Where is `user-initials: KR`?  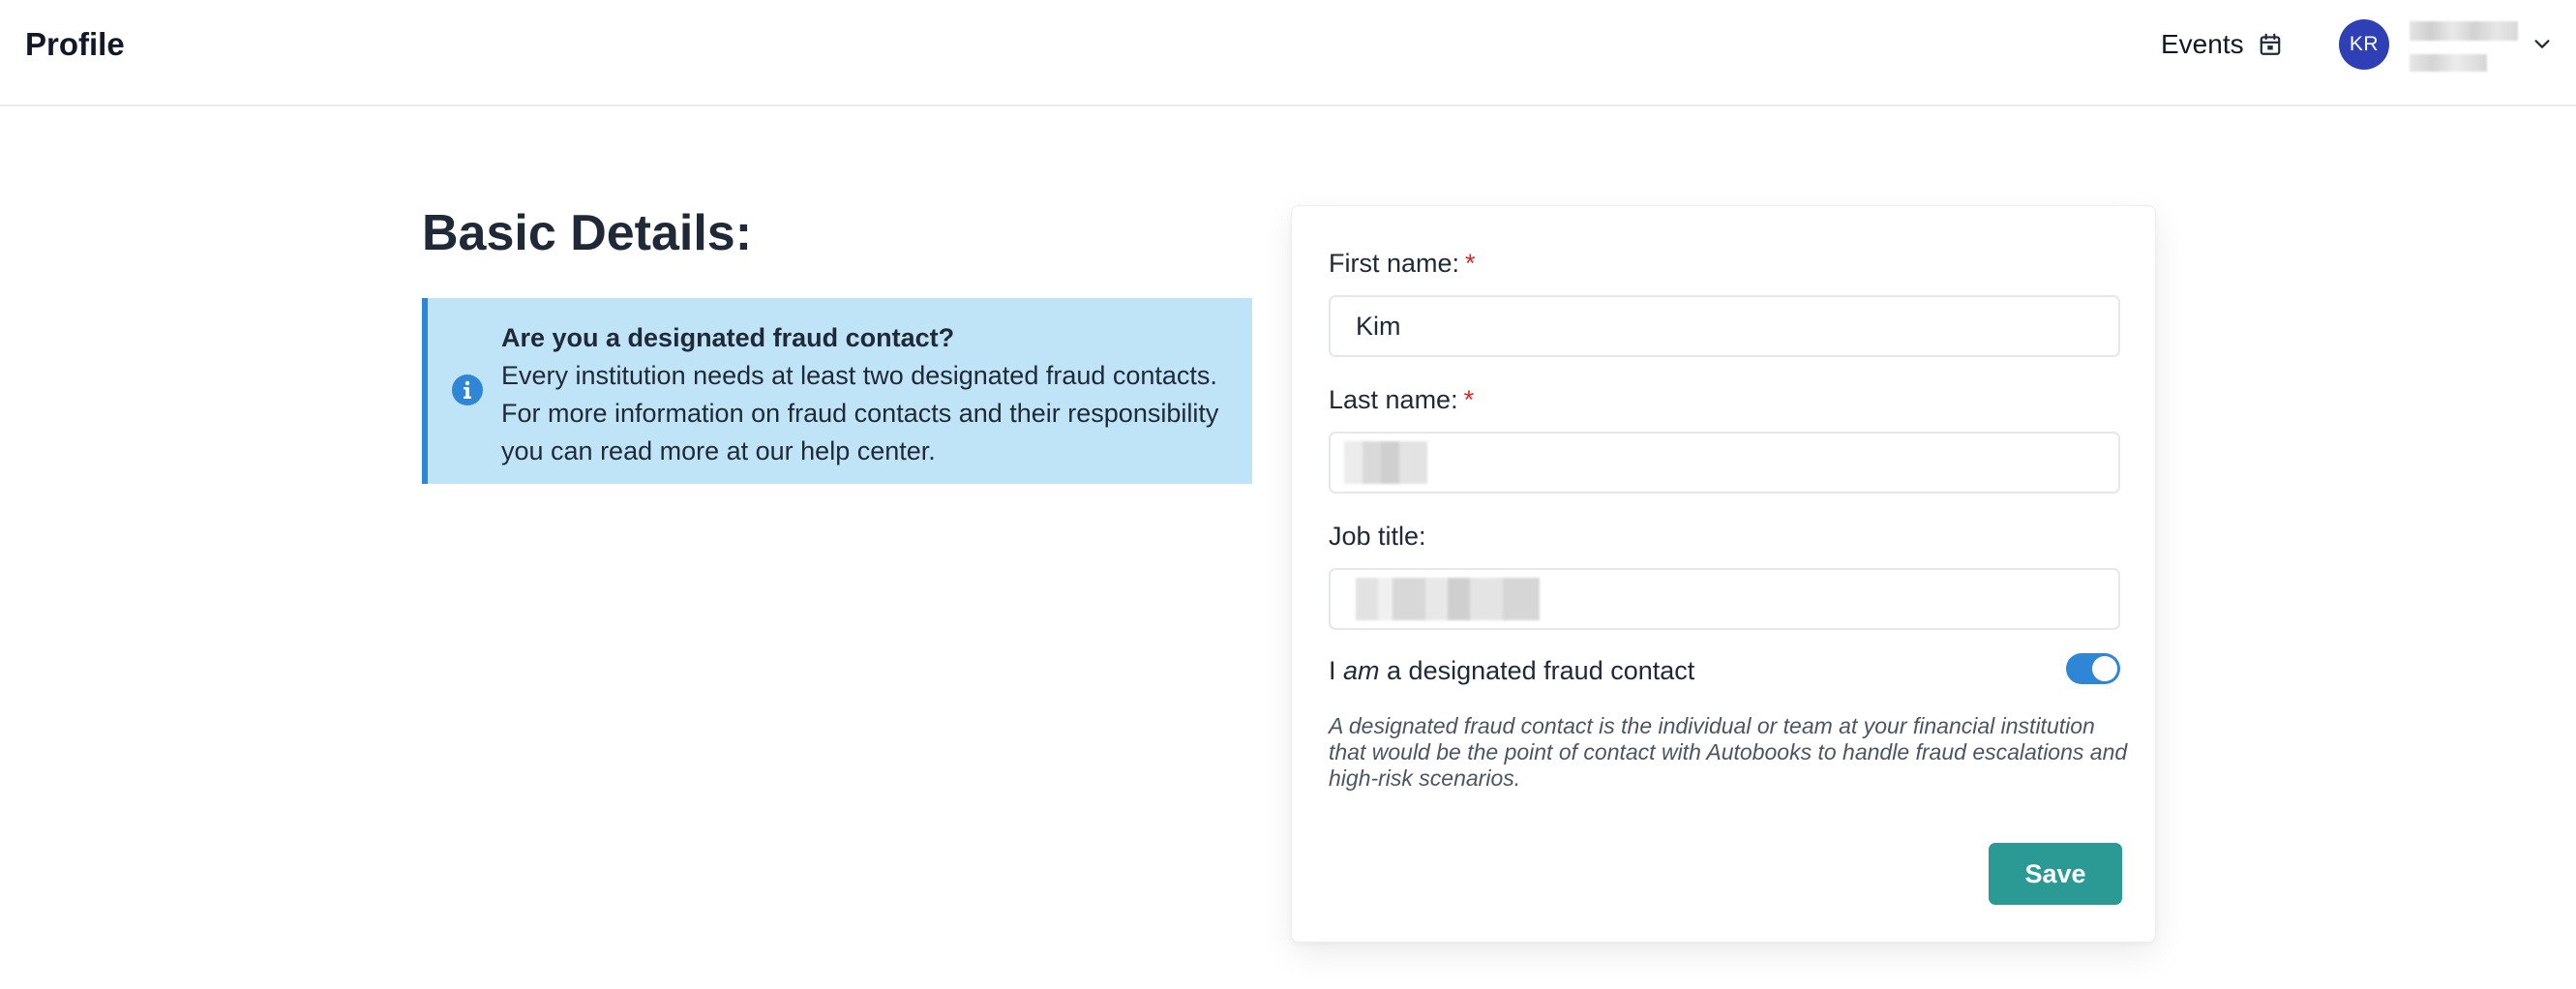
user-initials: KR is located at coordinates (2364, 44).